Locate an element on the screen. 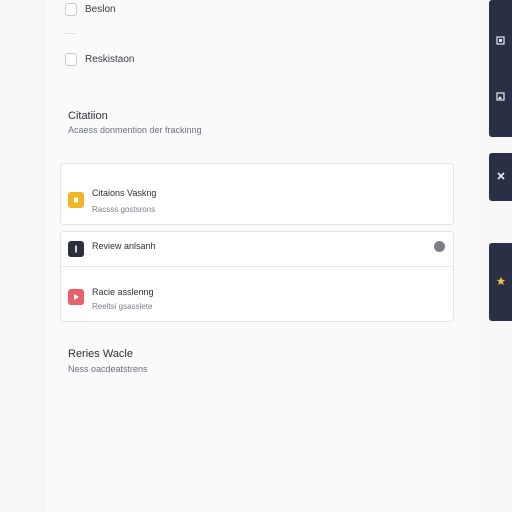 This screenshot has height=512, width=512. section-subtitle: Acaess donmention der frackinng is located at coordinates (135, 130).